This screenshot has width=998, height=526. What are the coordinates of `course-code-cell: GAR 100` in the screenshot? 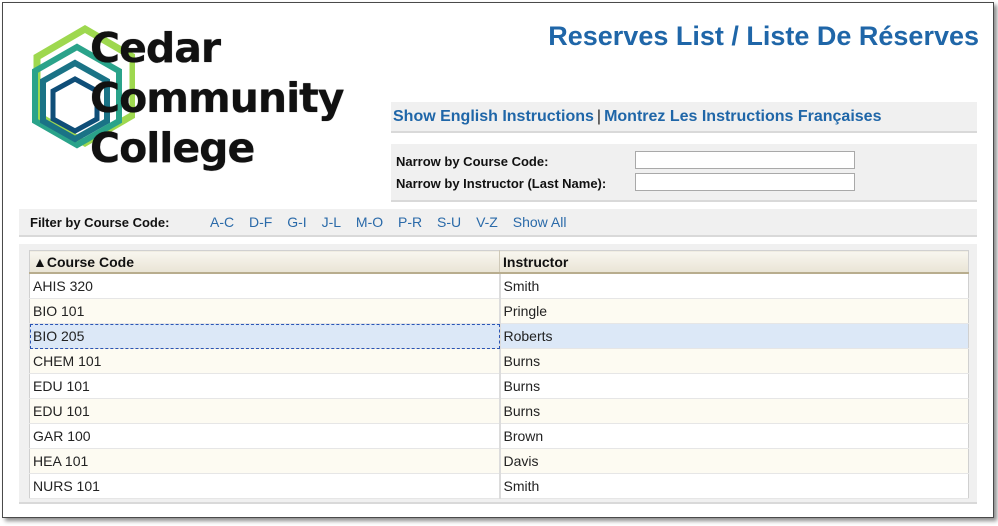 It's located at (265, 436).